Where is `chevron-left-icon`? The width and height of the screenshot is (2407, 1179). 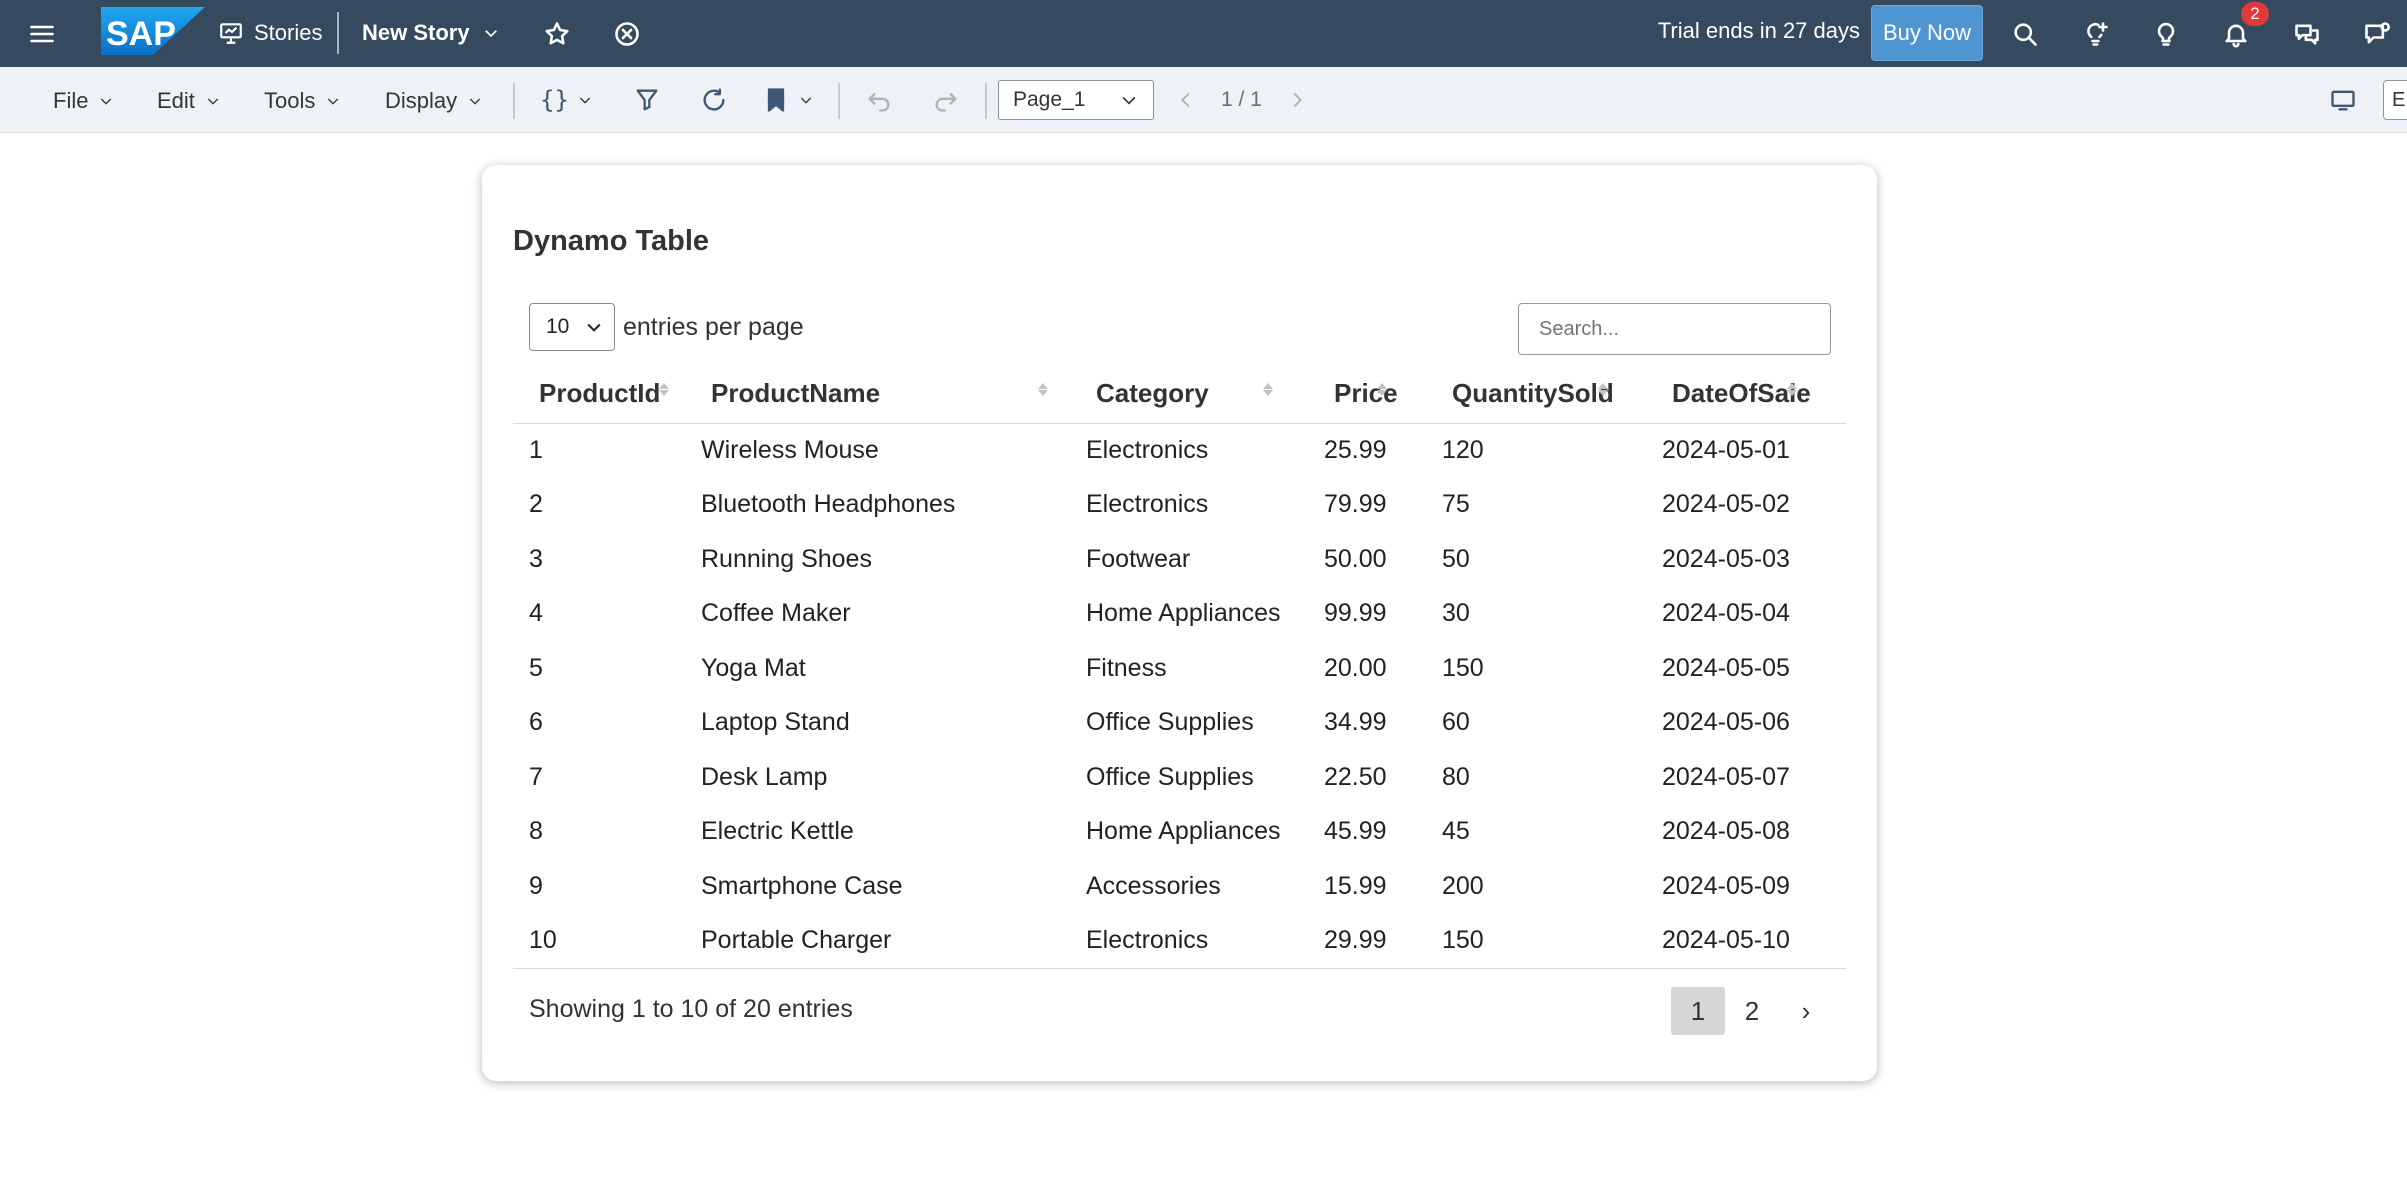
chevron-left-icon is located at coordinates (1185, 100).